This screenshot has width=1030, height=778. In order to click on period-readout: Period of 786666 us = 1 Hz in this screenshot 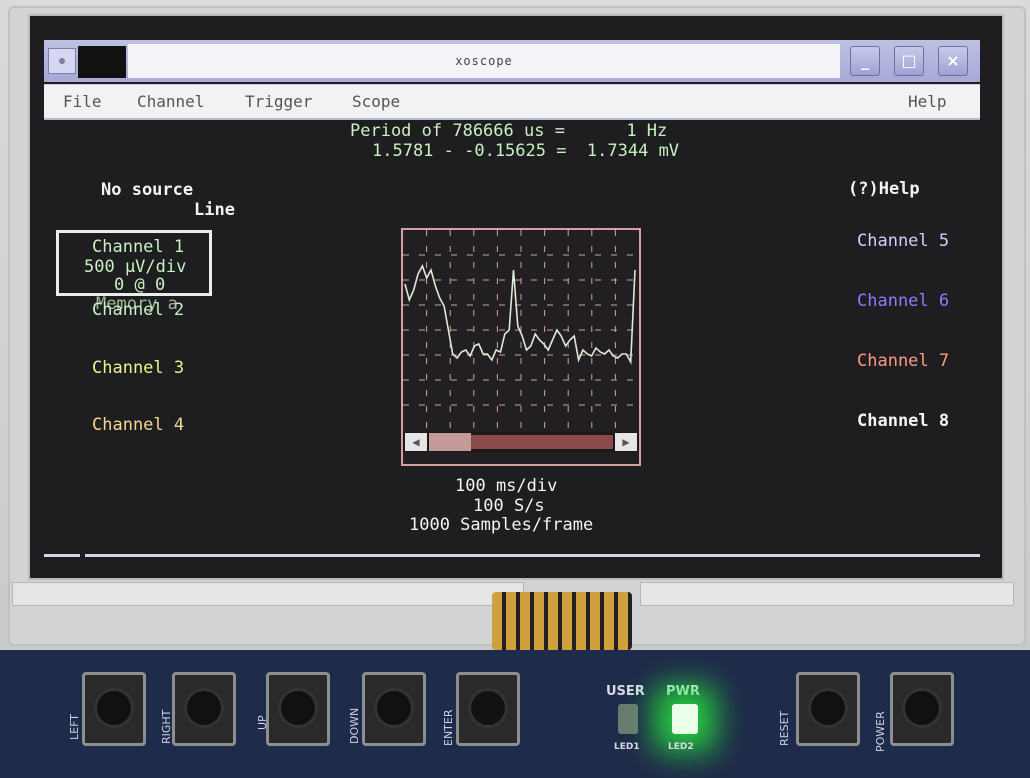, I will do `click(509, 131)`.